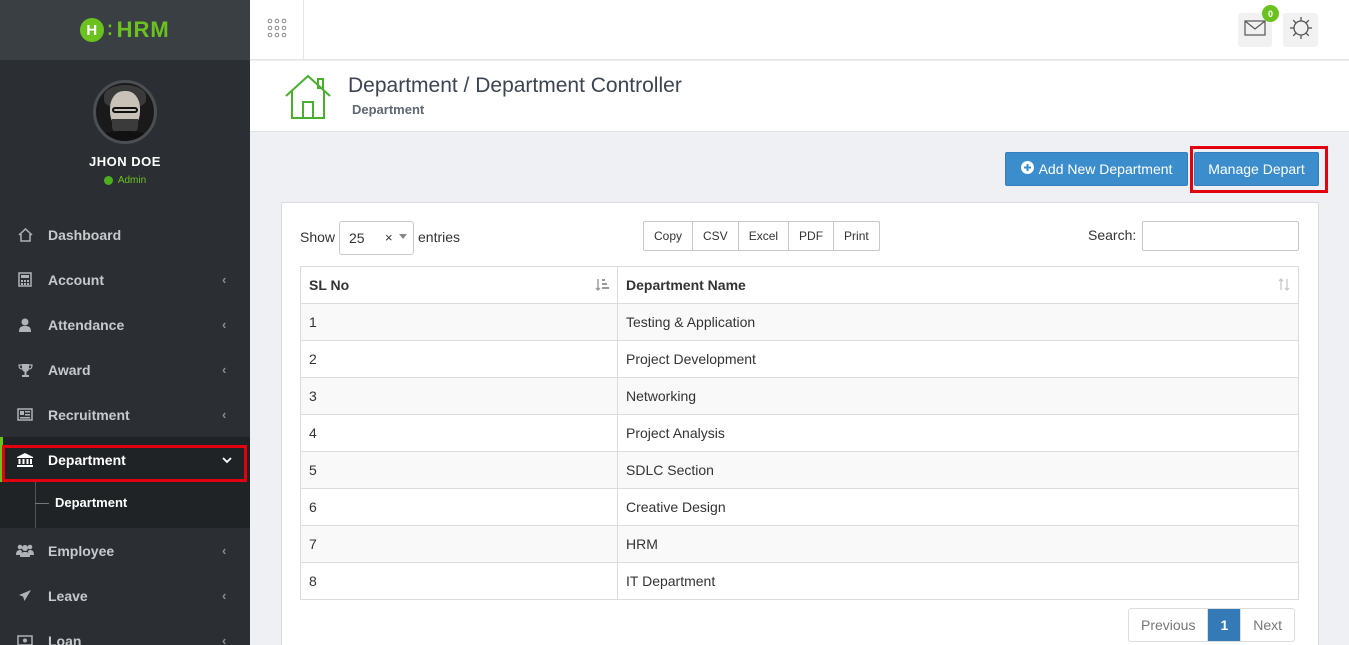 The height and width of the screenshot is (645, 1349). I want to click on column-header-label: SL No, so click(329, 285).